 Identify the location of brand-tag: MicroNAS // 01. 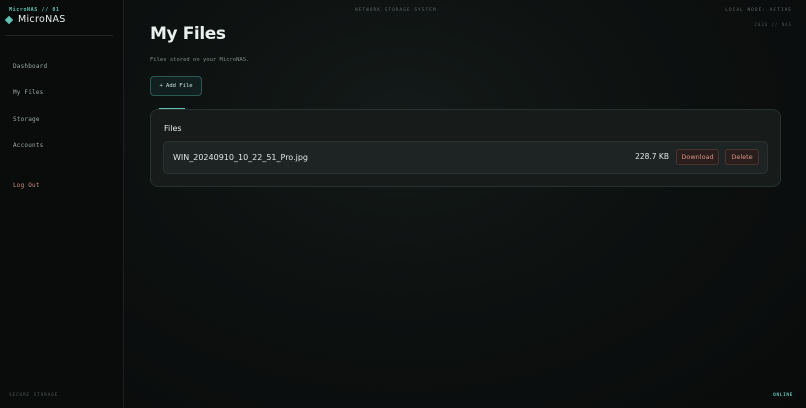
(34, 10).